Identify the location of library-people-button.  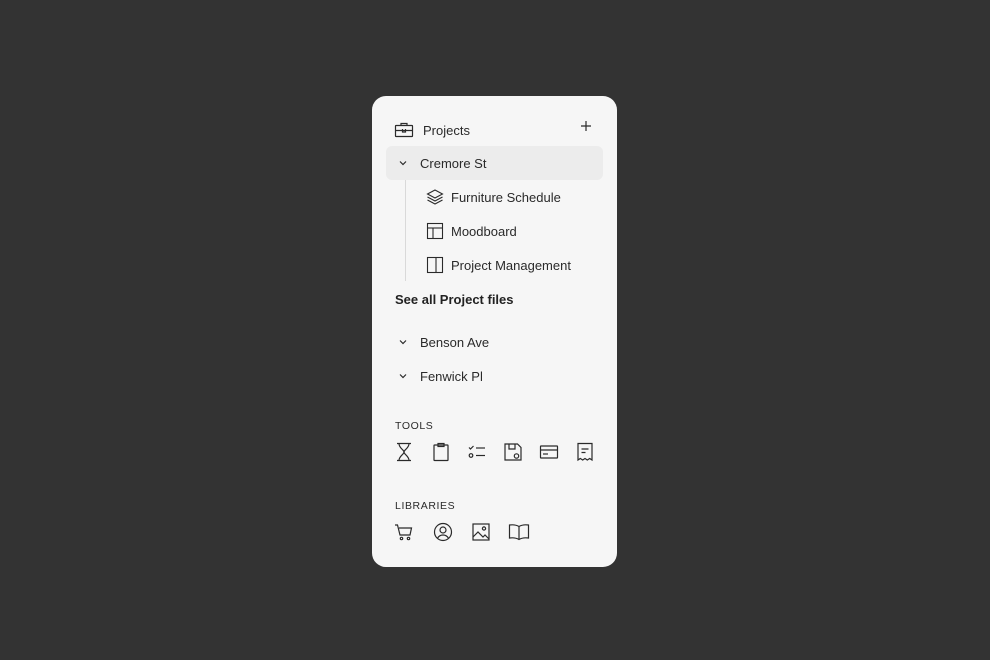
(443, 534).